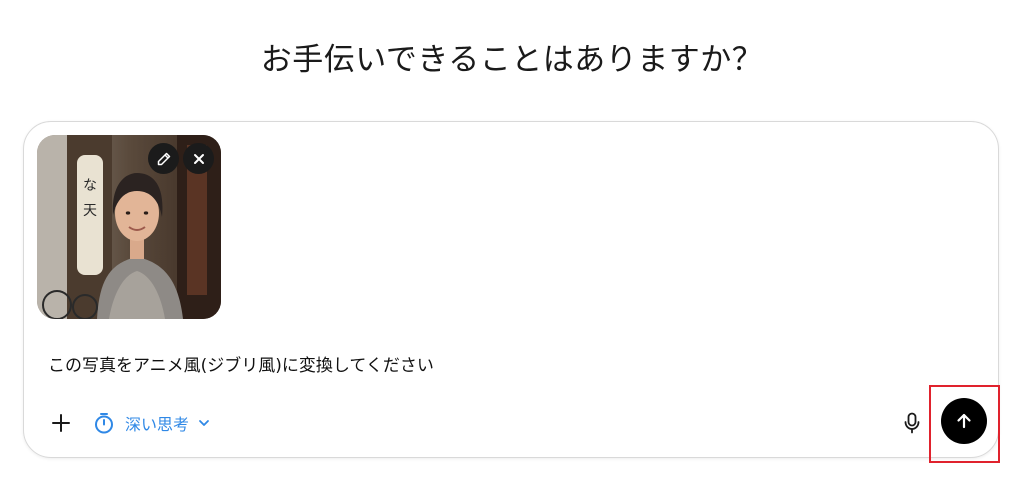  Describe the element at coordinates (512, 60) in the screenshot. I see `page-heading: お手伝いできることはありますか？` at that location.